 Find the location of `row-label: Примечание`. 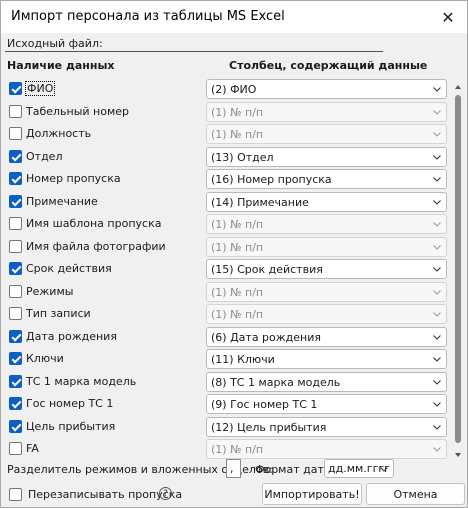

row-label: Примечание is located at coordinates (62, 201).